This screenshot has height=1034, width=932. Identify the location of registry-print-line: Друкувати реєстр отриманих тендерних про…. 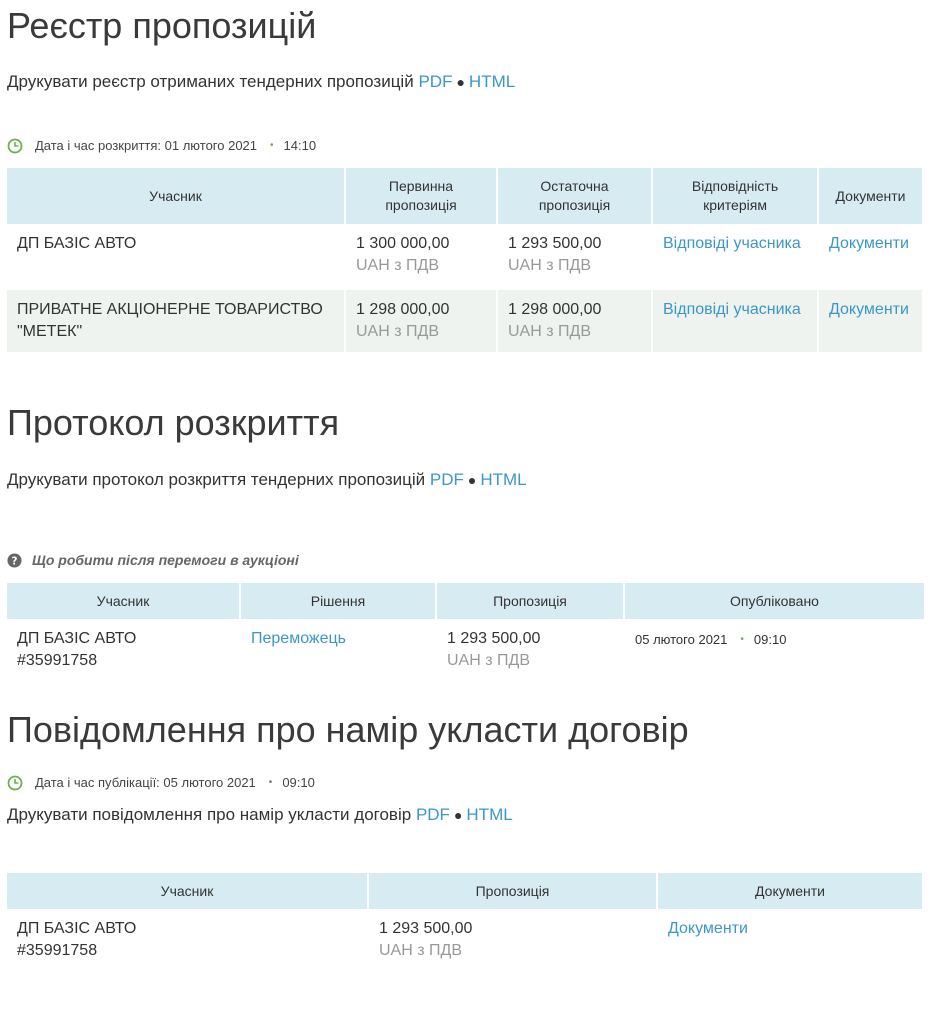
(261, 82).